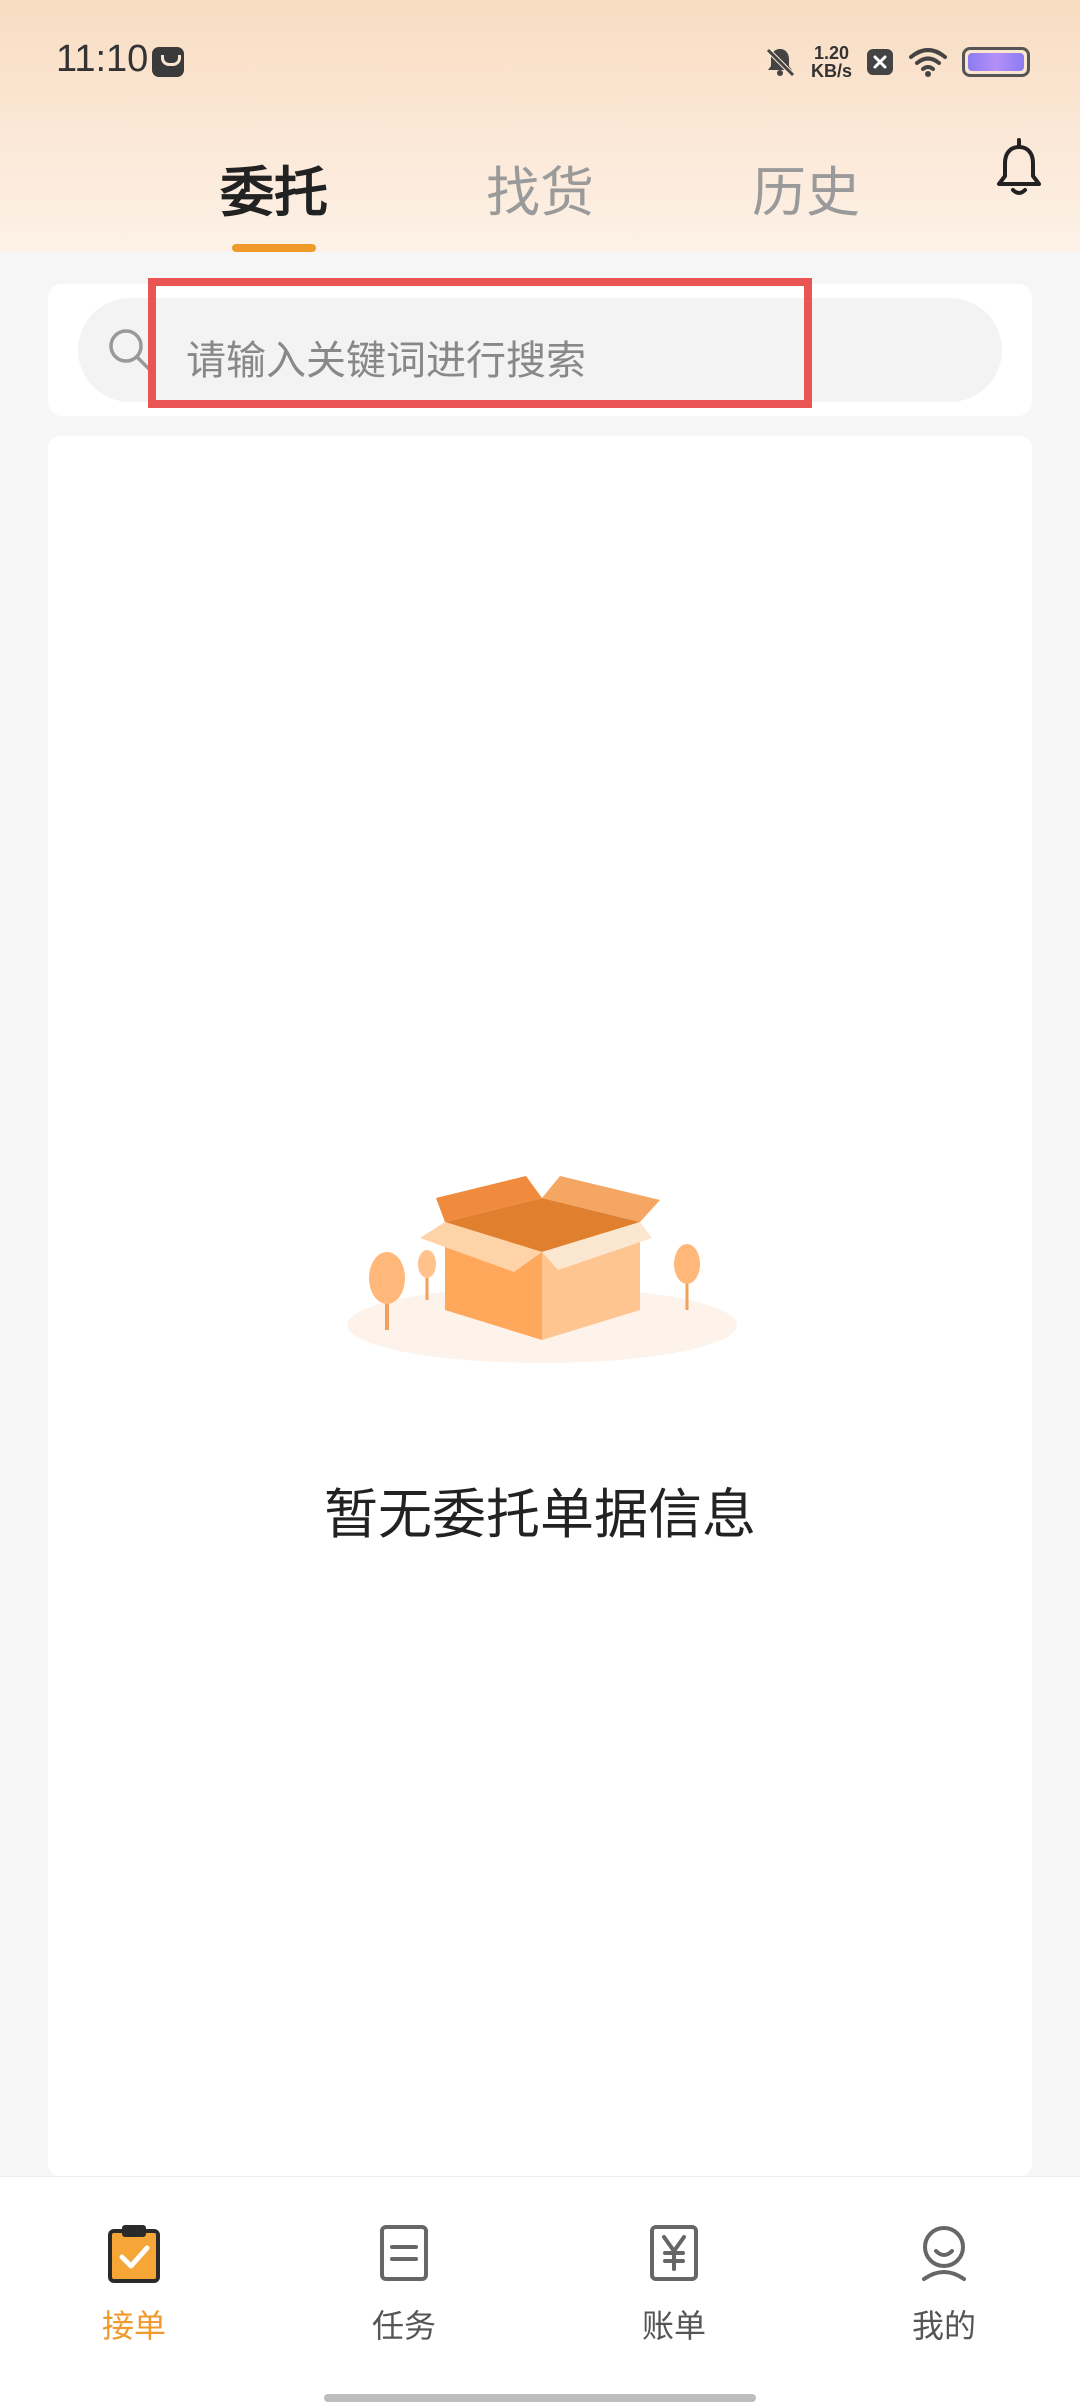 The height and width of the screenshot is (2408, 1080). I want to click on tab-history: 历史, so click(806, 187).